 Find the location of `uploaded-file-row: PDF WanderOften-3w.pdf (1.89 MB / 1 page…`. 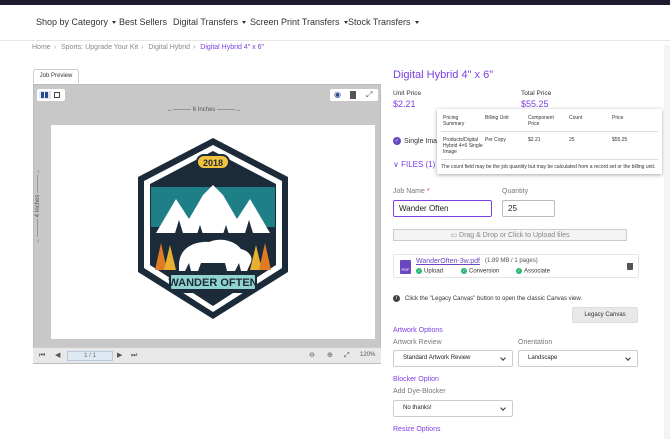

uploaded-file-row: PDF WanderOften-3w.pdf (1.89 MB / 1 page… is located at coordinates (516, 266).